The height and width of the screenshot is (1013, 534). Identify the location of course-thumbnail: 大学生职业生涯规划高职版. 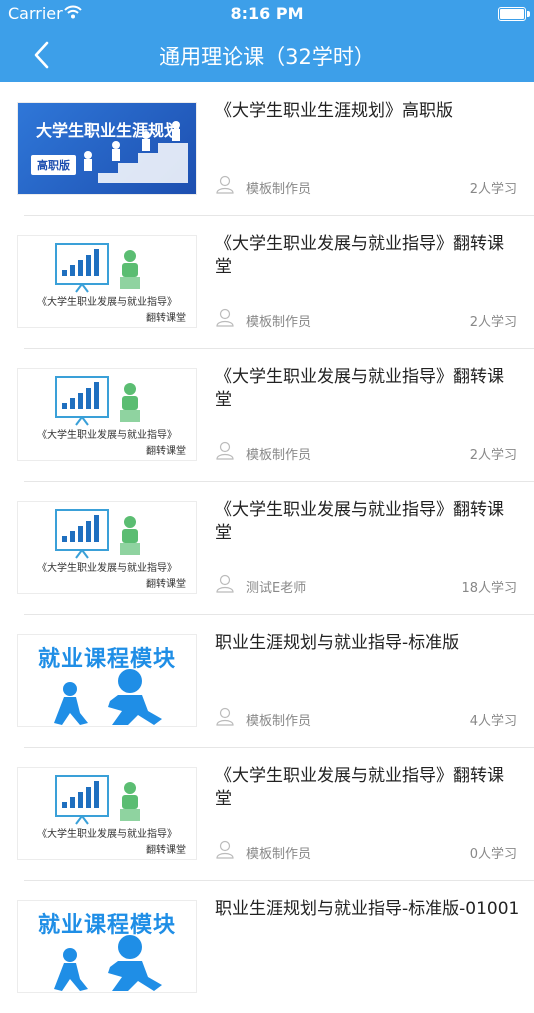
(107, 148).